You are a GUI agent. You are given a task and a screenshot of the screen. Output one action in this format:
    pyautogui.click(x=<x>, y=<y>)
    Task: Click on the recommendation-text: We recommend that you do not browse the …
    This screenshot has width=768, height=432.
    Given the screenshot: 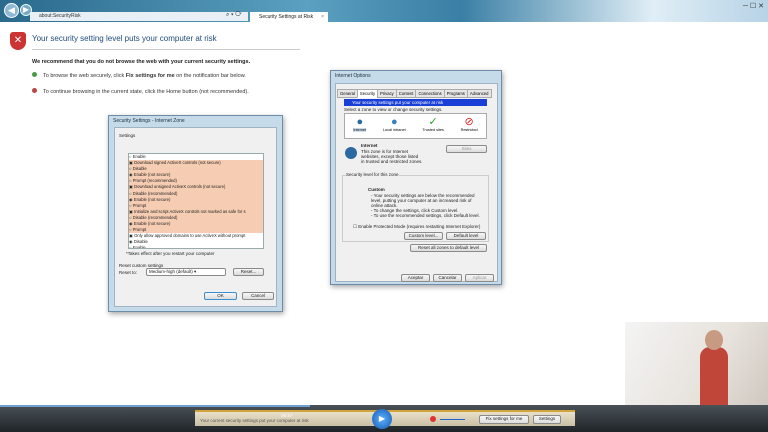 What is the action you would take?
    pyautogui.click(x=141, y=62)
    